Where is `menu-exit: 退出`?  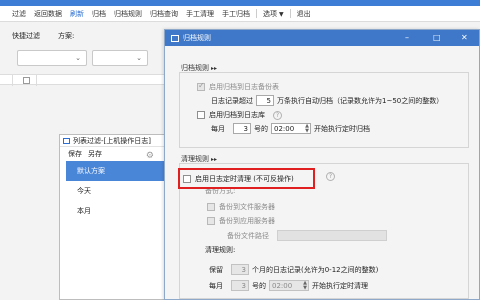 menu-exit: 退出 is located at coordinates (304, 14).